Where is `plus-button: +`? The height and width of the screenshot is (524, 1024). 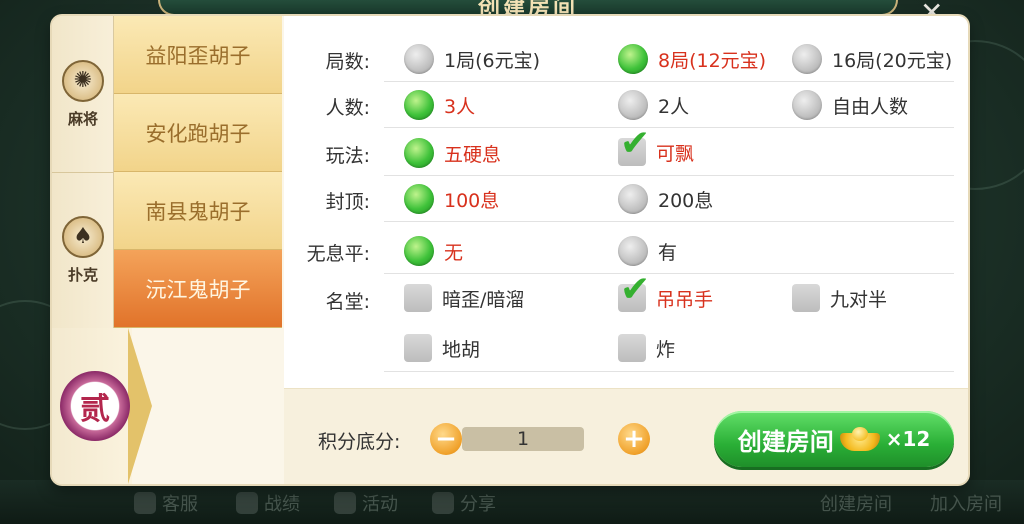 plus-button: + is located at coordinates (634, 439).